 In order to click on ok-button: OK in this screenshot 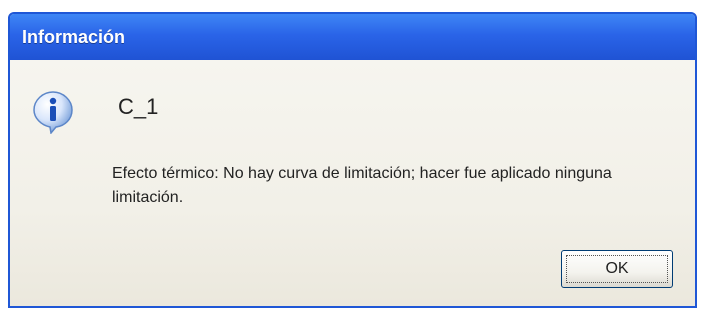, I will do `click(617, 269)`.